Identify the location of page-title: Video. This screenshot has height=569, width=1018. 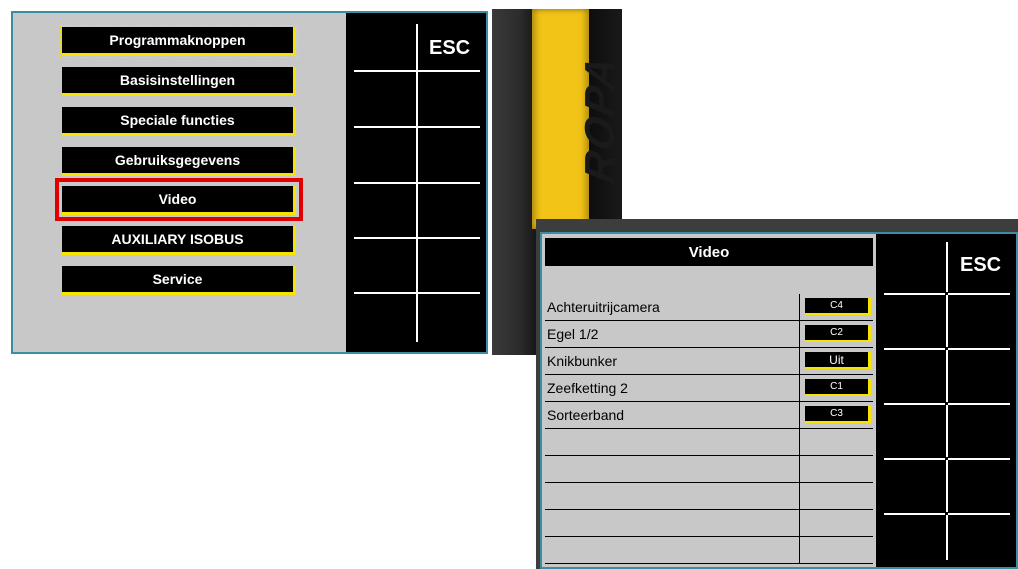
(709, 252).